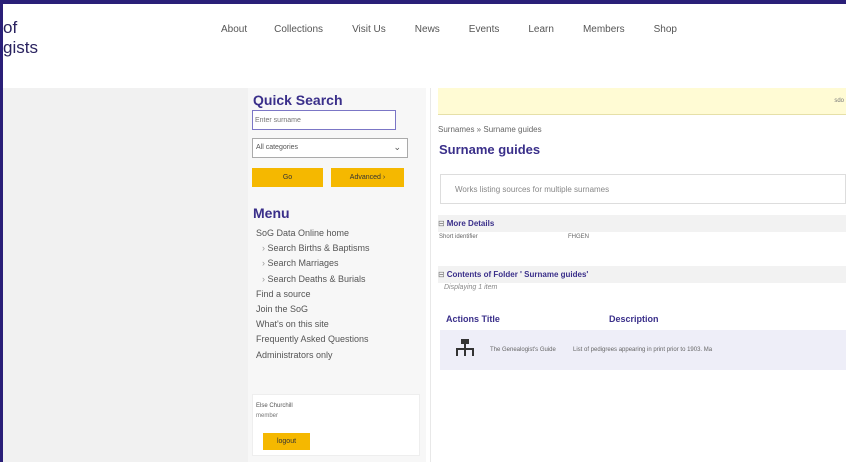 This screenshot has width=846, height=462. What do you see at coordinates (634, 319) in the screenshot?
I see `column-header-description: Description` at bounding box center [634, 319].